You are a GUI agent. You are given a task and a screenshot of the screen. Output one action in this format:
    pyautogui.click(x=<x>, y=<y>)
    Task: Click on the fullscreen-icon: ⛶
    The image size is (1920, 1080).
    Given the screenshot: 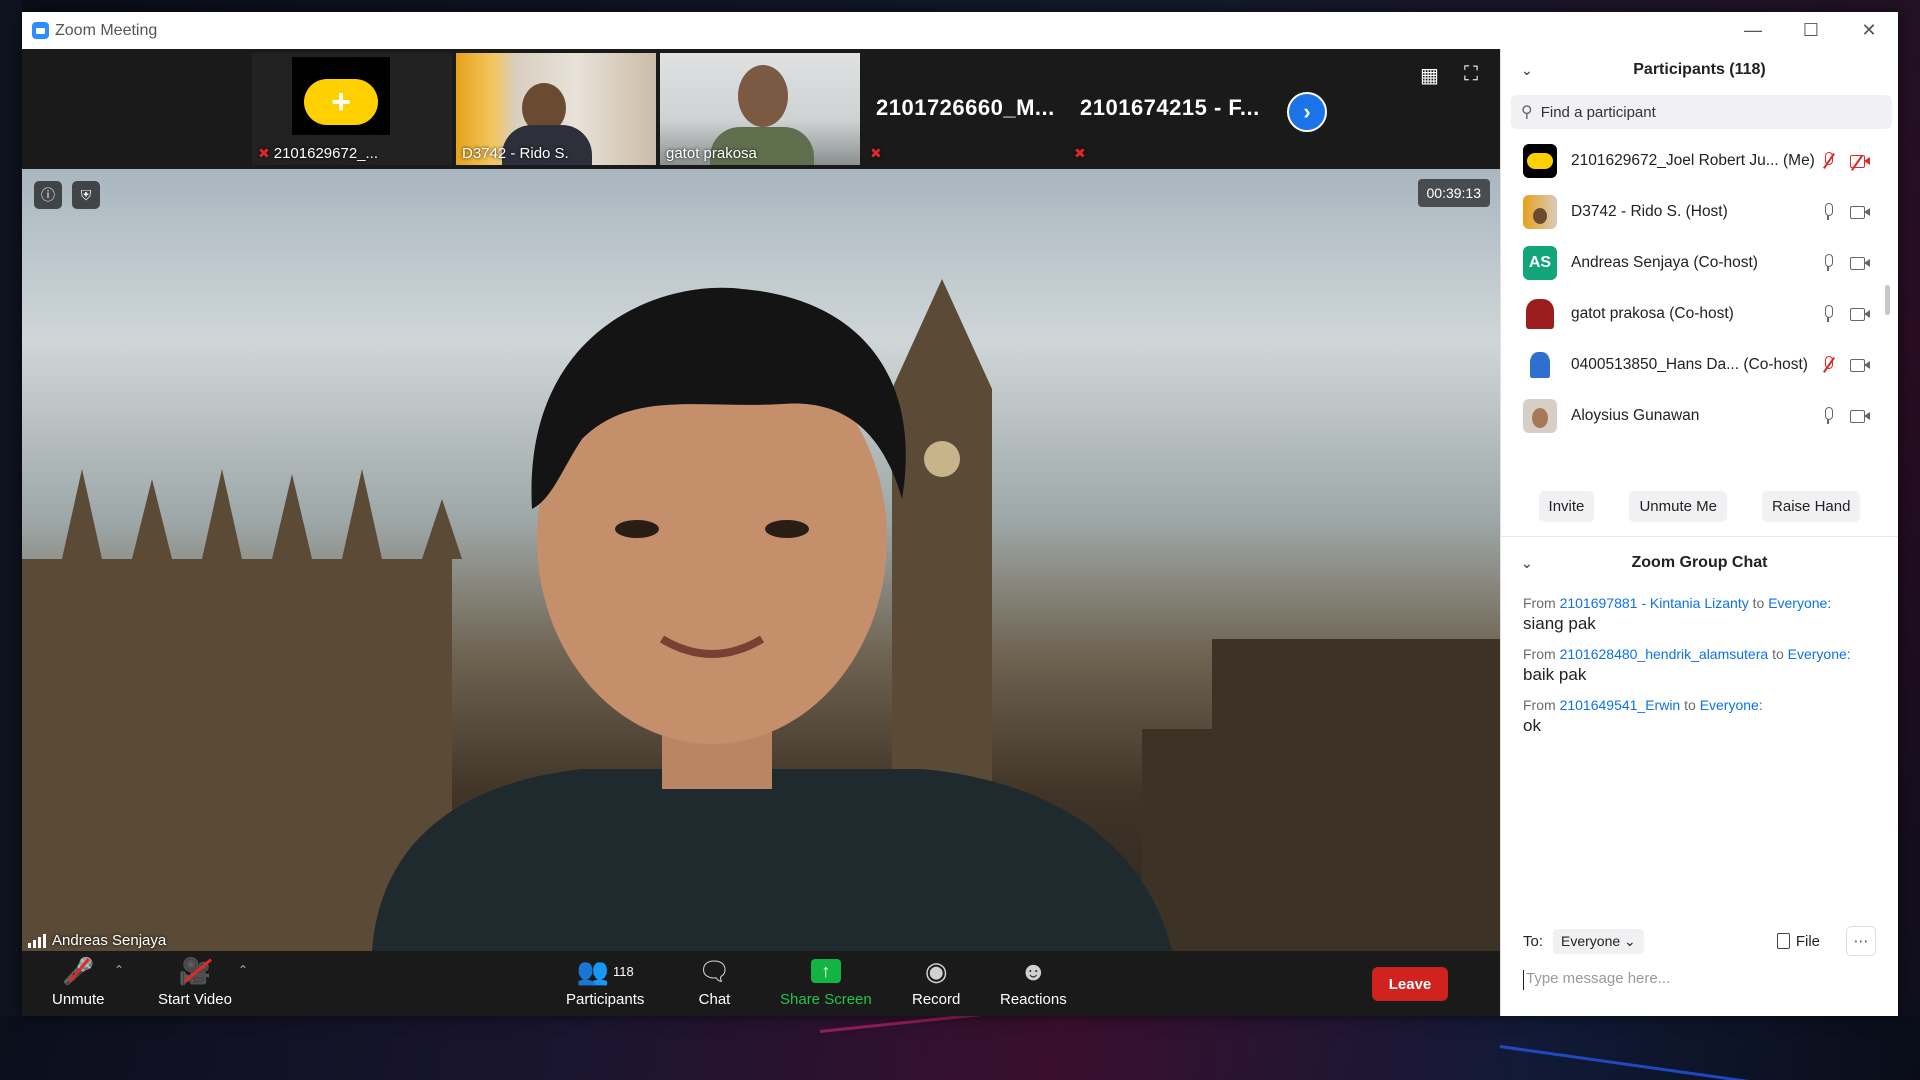 What is the action you would take?
    pyautogui.click(x=1471, y=74)
    